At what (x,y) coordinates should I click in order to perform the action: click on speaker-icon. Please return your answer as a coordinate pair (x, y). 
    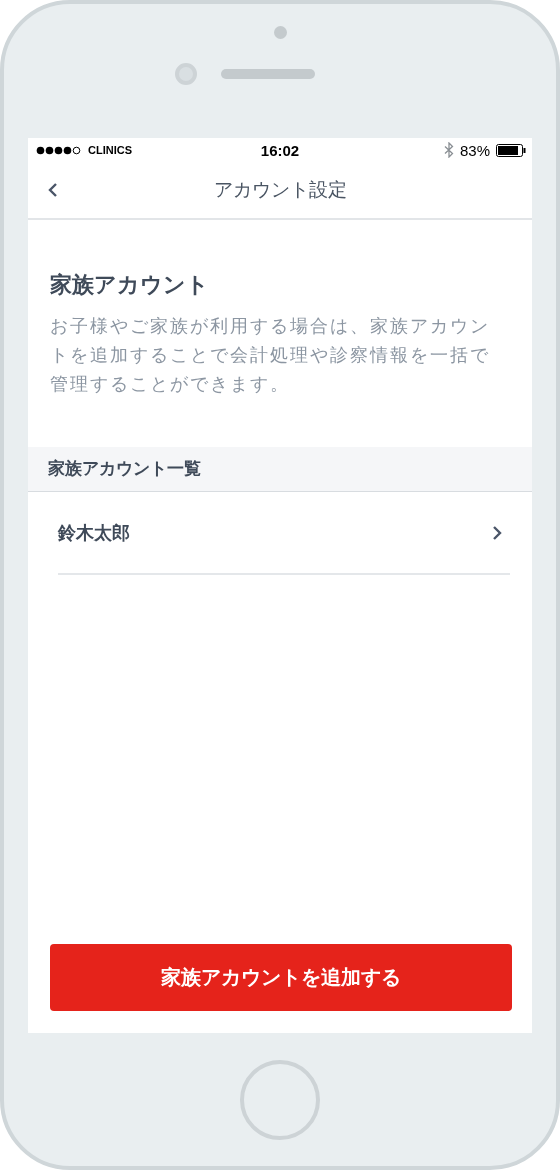
    Looking at the image, I should click on (268, 74).